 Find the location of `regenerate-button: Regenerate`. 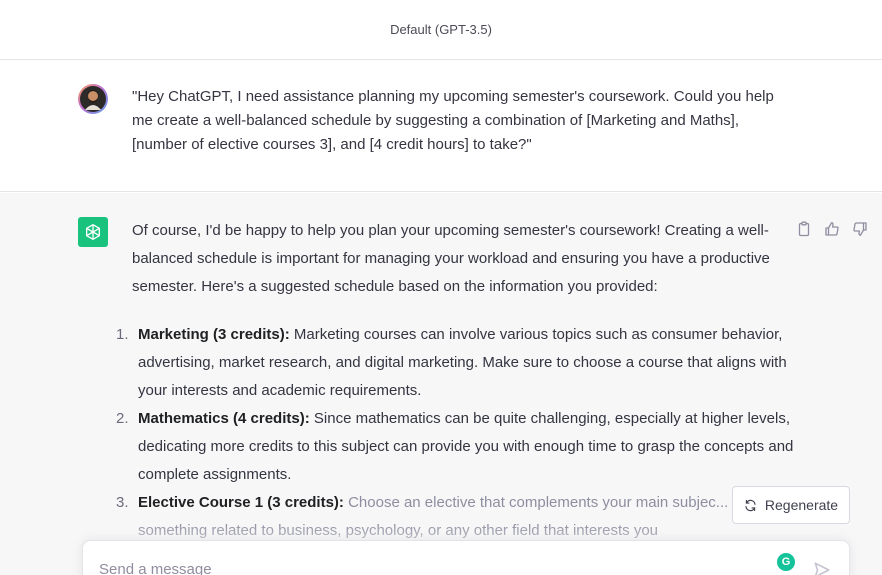

regenerate-button: Regenerate is located at coordinates (791, 505).